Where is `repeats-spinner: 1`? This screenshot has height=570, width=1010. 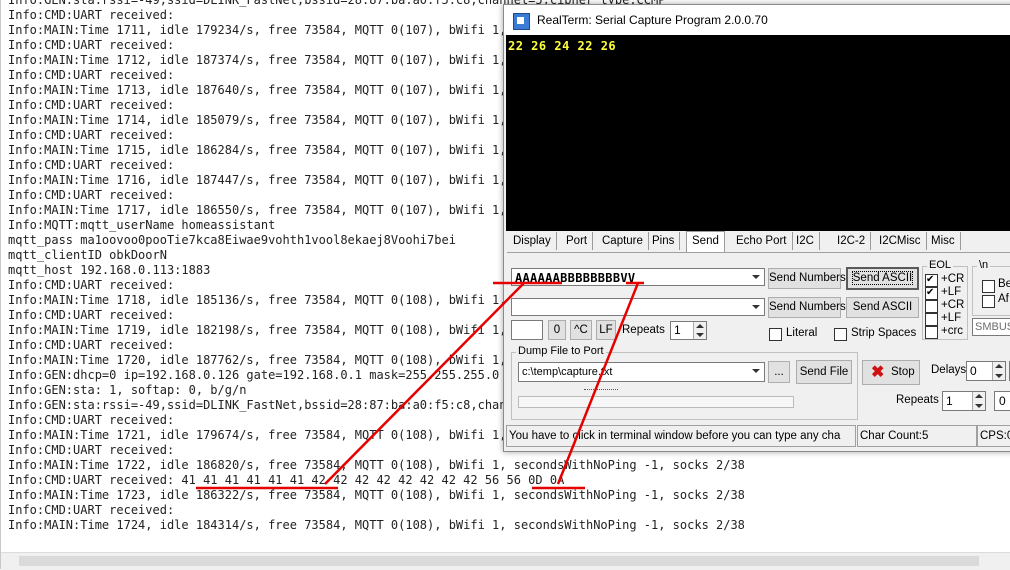 repeats-spinner: 1 is located at coordinates (688, 330).